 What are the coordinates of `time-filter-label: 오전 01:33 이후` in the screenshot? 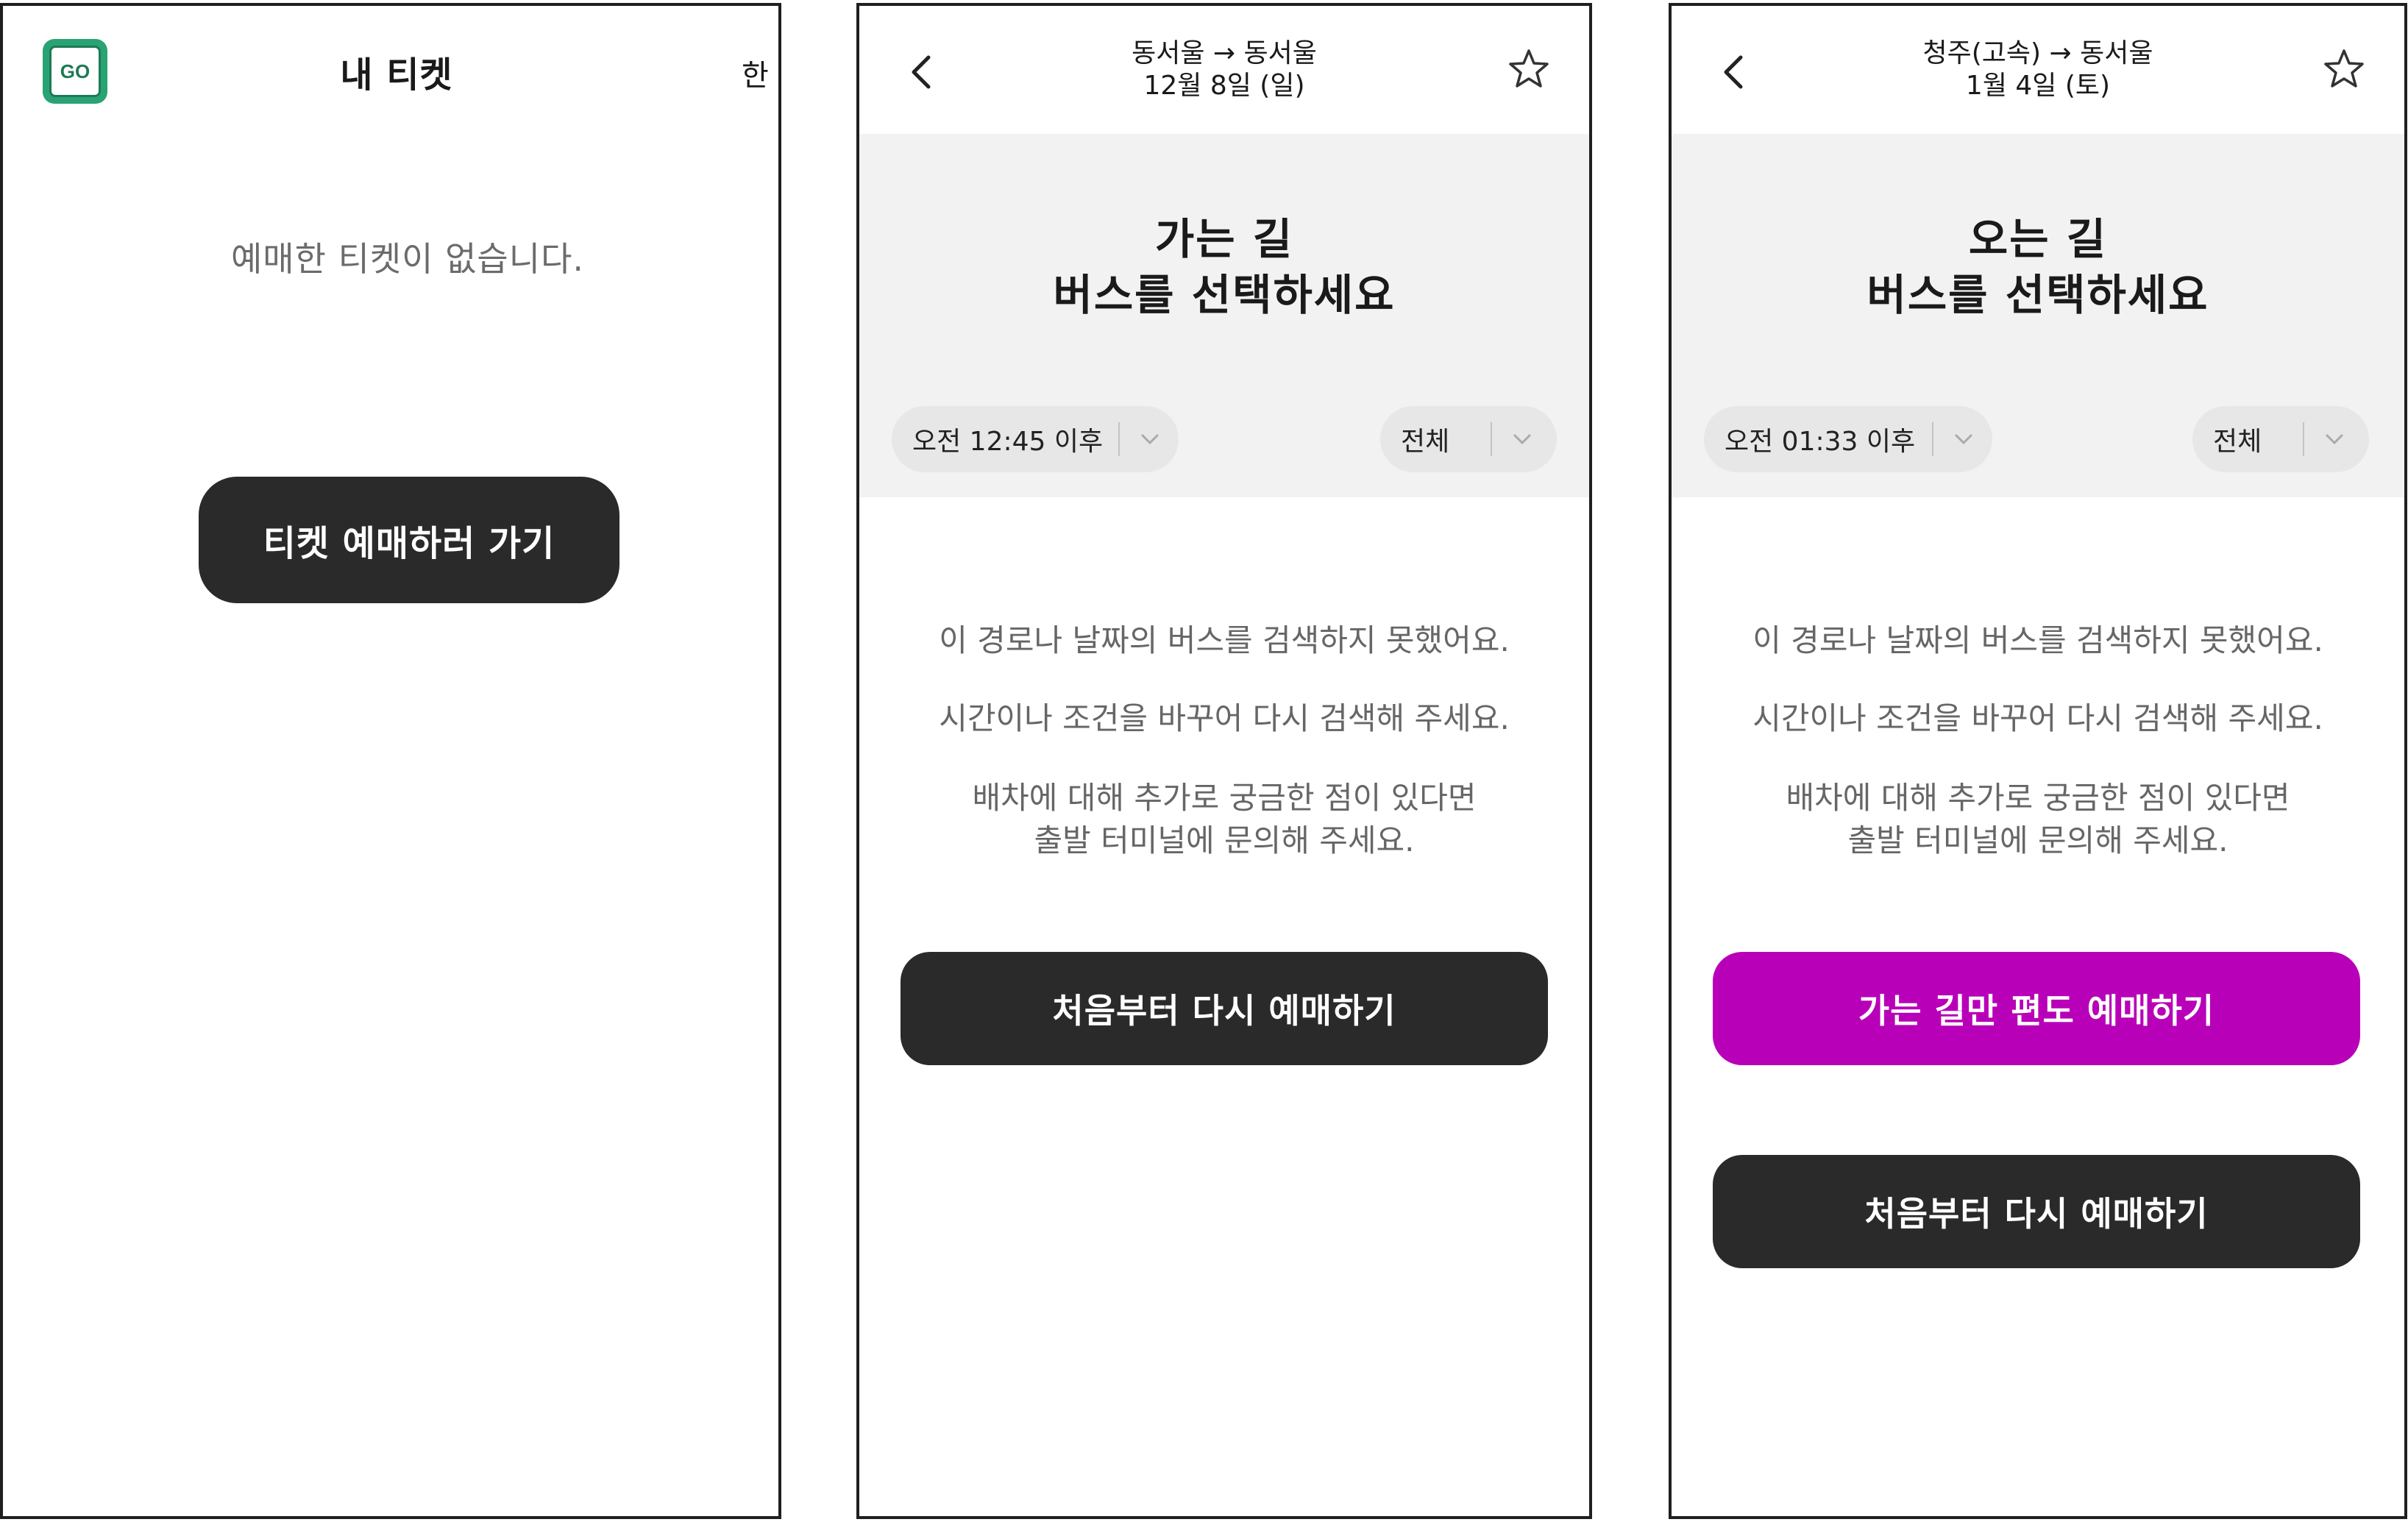 It's located at (1820, 442).